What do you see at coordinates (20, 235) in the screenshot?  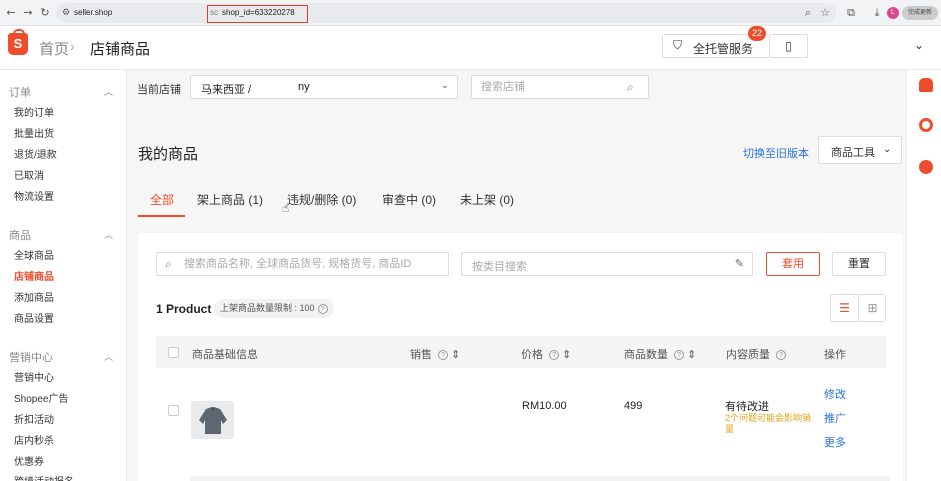 I see `sidebar-group-products: 商品` at bounding box center [20, 235].